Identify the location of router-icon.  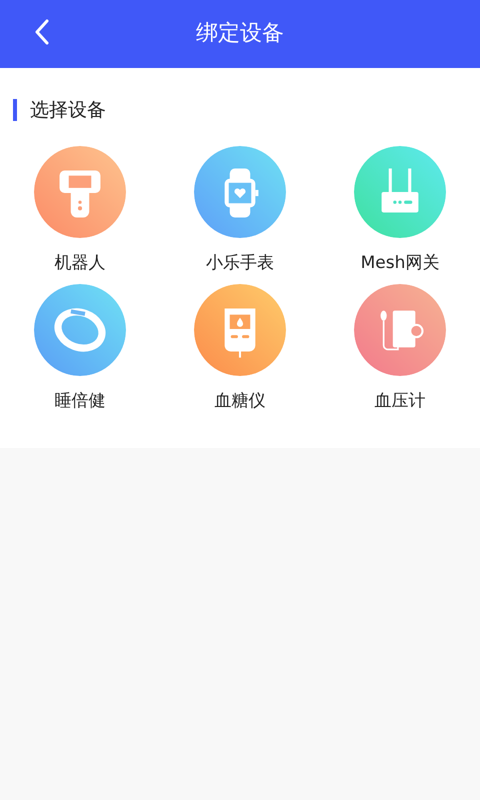
(400, 192).